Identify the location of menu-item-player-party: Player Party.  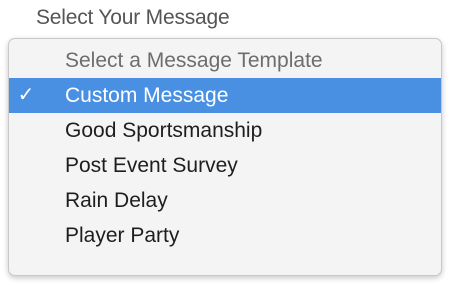
(225, 235).